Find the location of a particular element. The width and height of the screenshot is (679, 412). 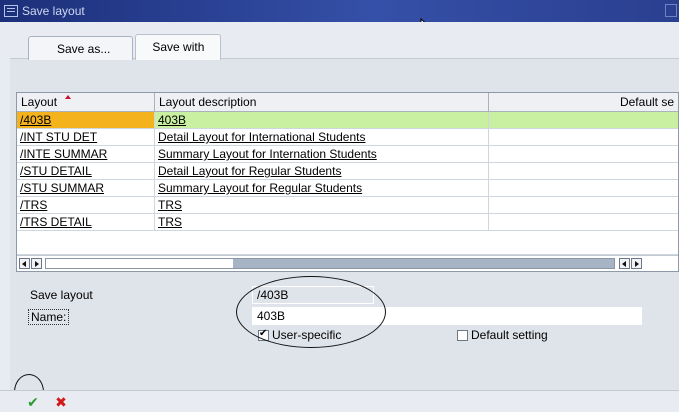

column-header-layout: Layout is located at coordinates (86, 102).